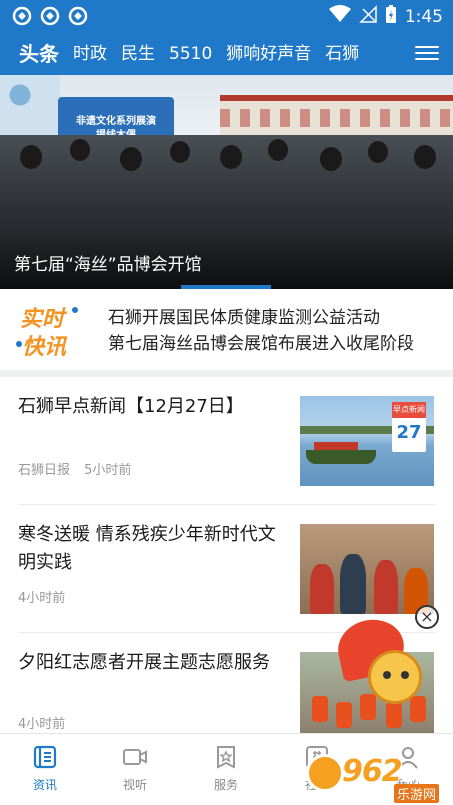 This screenshot has height=805, width=453. Describe the element at coordinates (135, 757) in the screenshot. I see `video-icon` at that location.